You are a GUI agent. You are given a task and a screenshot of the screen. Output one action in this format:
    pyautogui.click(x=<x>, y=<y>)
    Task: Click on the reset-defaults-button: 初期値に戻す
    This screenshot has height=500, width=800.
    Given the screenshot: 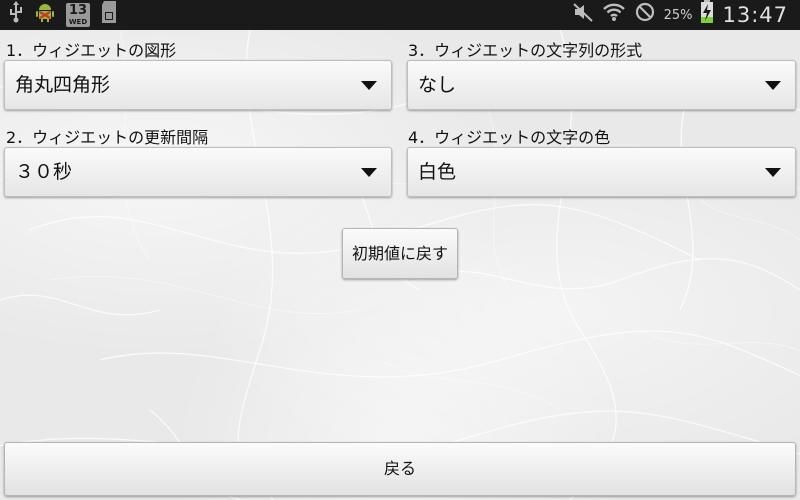 What is the action you would take?
    pyautogui.click(x=400, y=253)
    